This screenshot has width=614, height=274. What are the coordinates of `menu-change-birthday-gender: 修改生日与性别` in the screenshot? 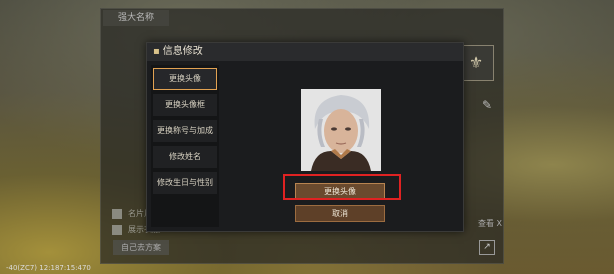 It's located at (185, 183).